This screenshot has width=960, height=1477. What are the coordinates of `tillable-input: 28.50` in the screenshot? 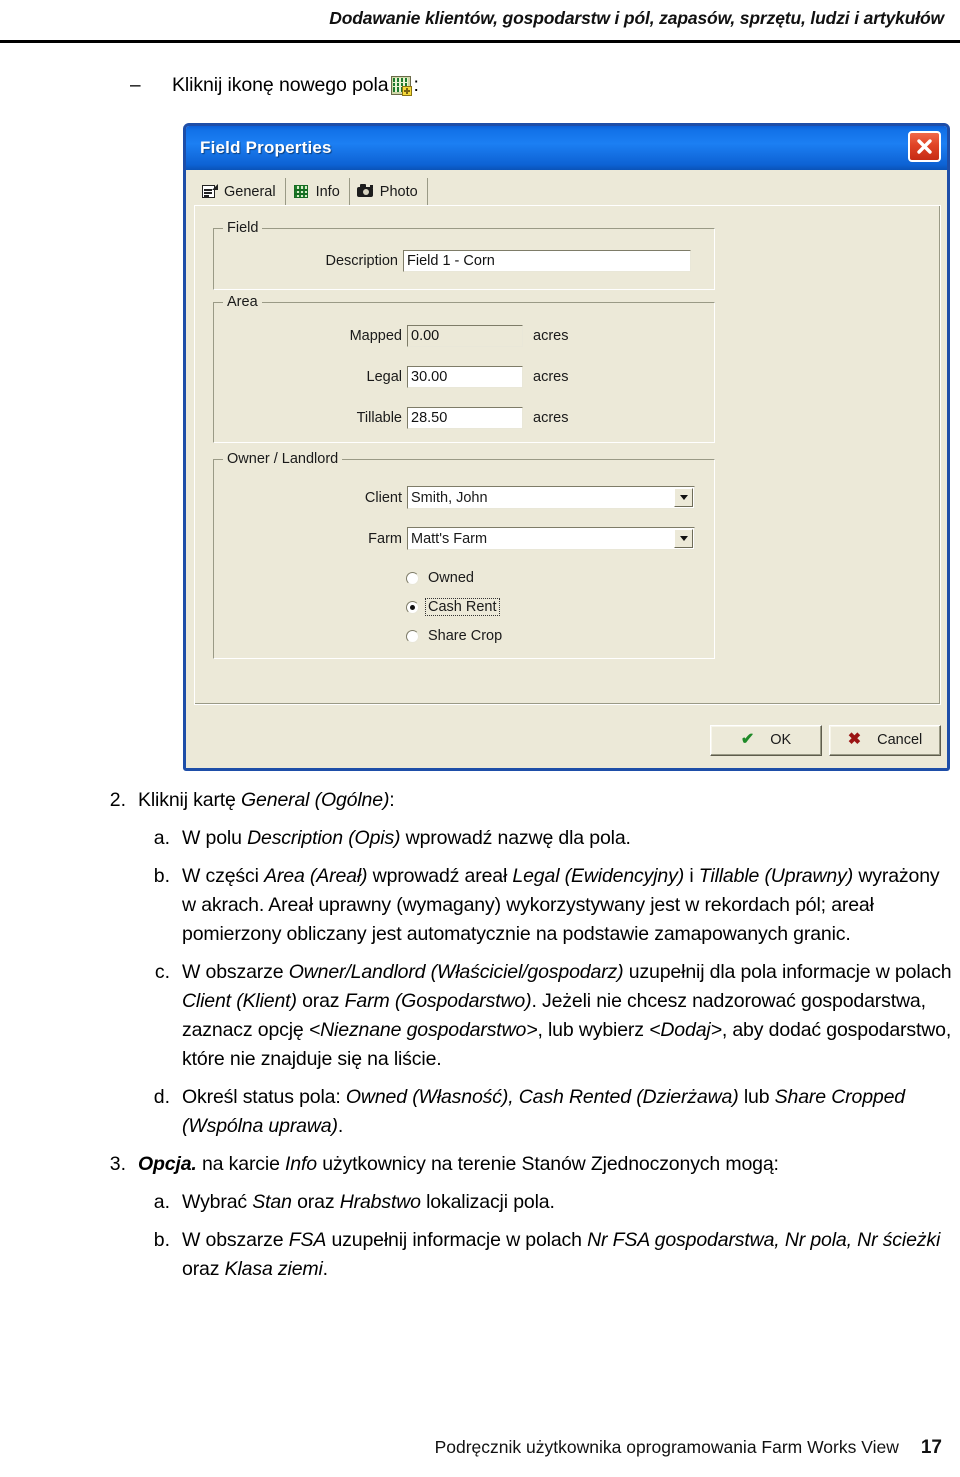 It's located at (465, 418).